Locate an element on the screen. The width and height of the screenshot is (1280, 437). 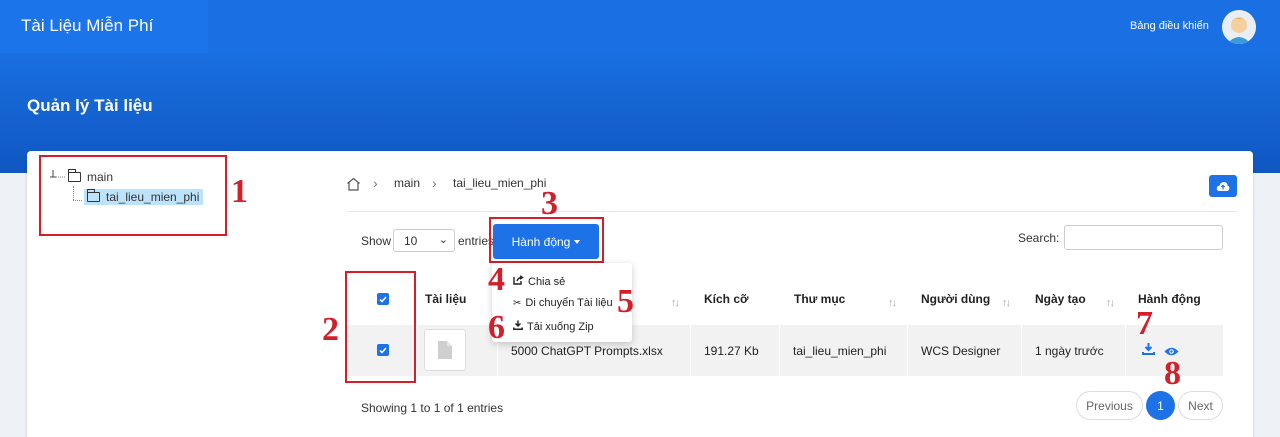
scissors-icon: ✂ is located at coordinates (517, 303).